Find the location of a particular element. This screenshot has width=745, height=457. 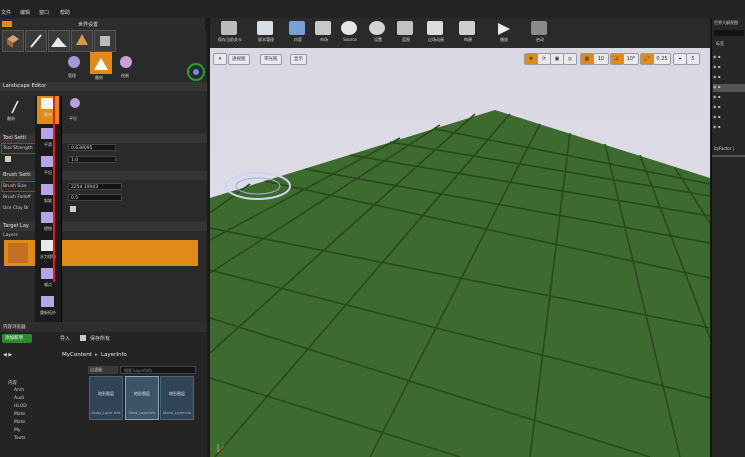

tool-item-sculpt: 雕刻 is located at coordinates (48, 110).